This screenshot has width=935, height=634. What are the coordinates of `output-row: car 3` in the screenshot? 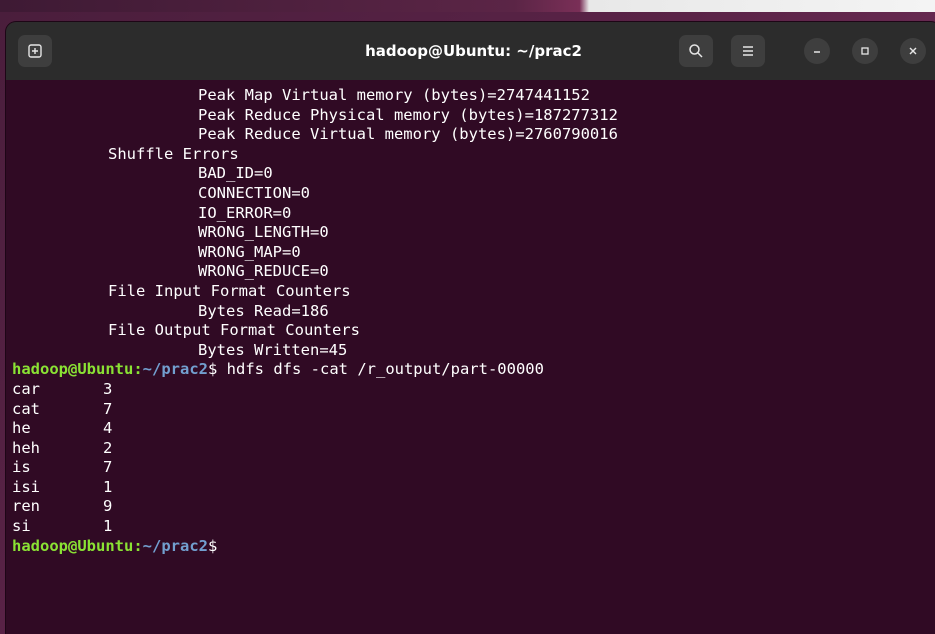 It's located at (473, 390).